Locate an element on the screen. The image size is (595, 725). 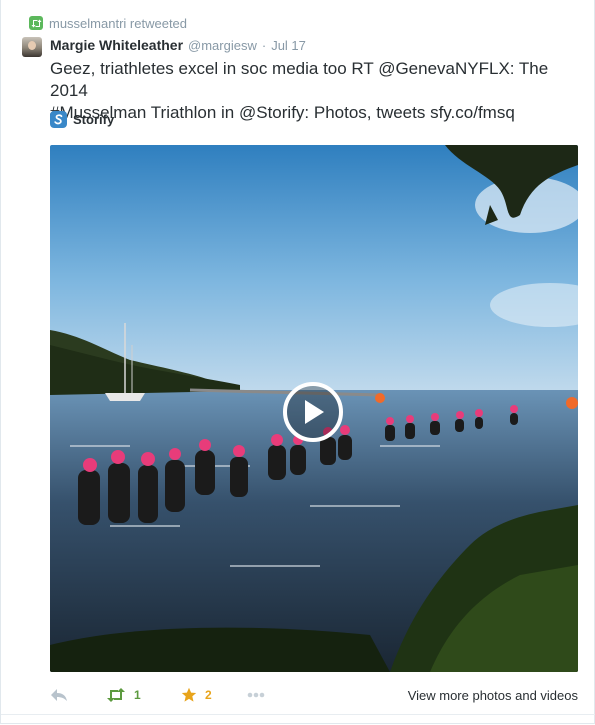
retweet-button: 1 is located at coordinates (143, 695).